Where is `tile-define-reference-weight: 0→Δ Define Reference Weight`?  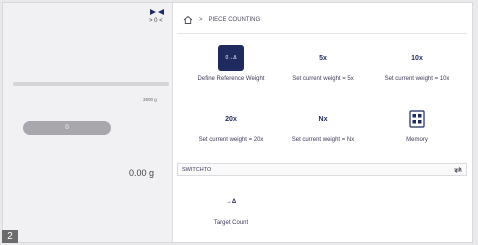
tile-define-reference-weight: 0→Δ Define Reference Weight is located at coordinates (231, 63).